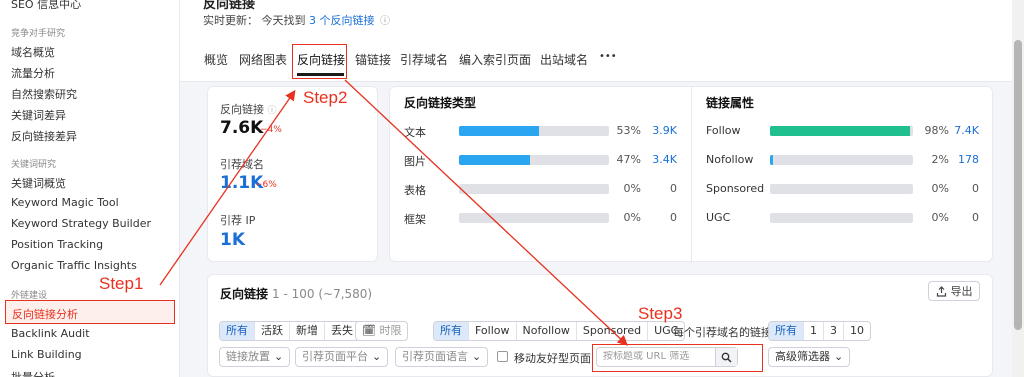 This screenshot has height=377, width=1024. Describe the element at coordinates (292, 174) in the screenshot. I see `summary-card: 反向链接 ⓘ 7.6K −4% 引荐域名 1.1K −6% 引荐 IP 1K` at that location.